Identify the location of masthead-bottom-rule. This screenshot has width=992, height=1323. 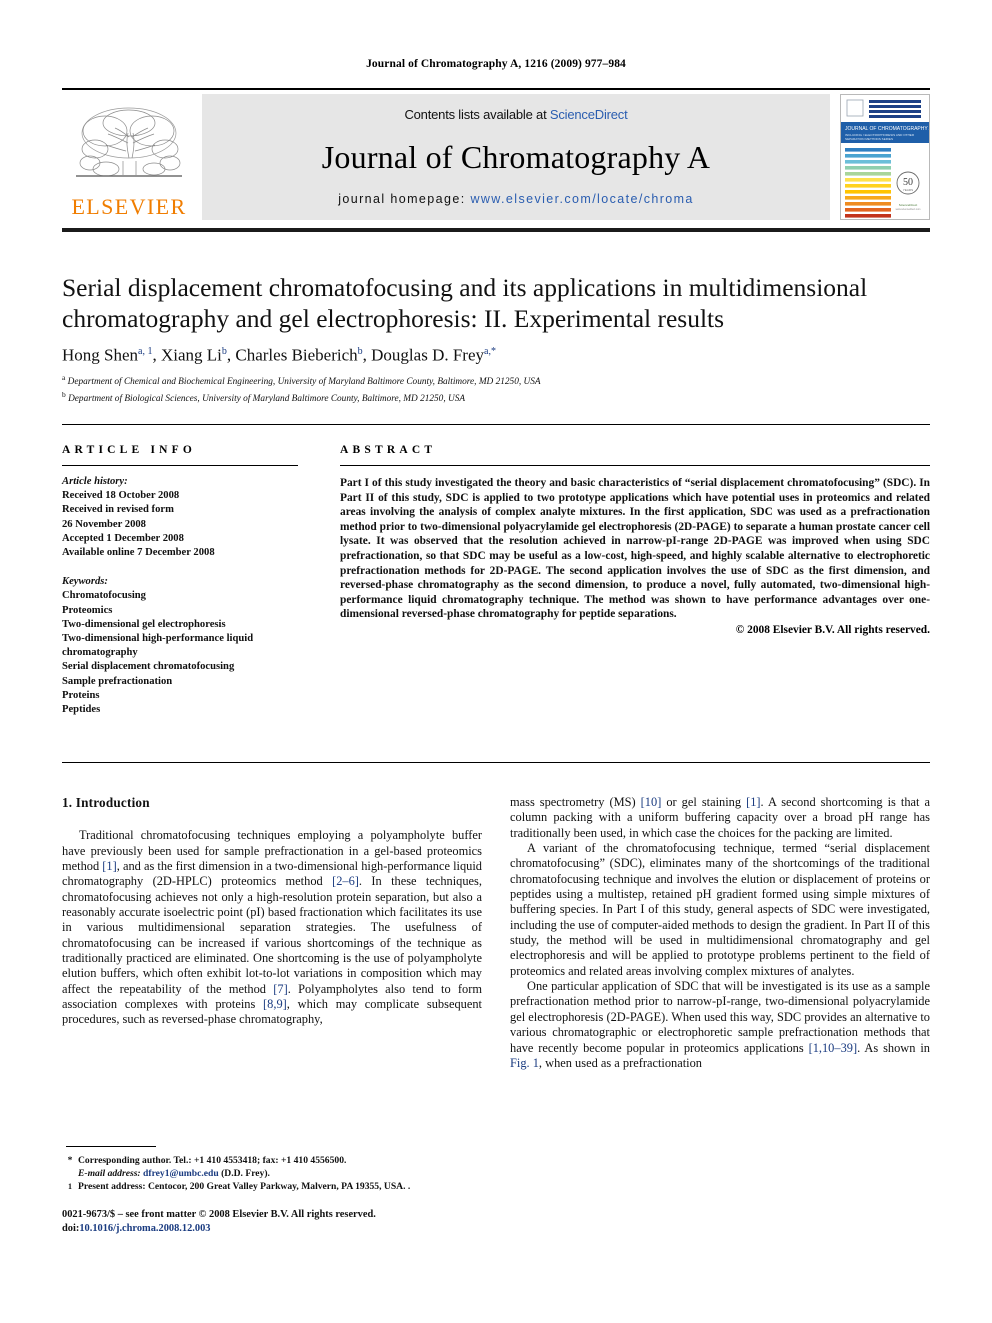
(496, 230).